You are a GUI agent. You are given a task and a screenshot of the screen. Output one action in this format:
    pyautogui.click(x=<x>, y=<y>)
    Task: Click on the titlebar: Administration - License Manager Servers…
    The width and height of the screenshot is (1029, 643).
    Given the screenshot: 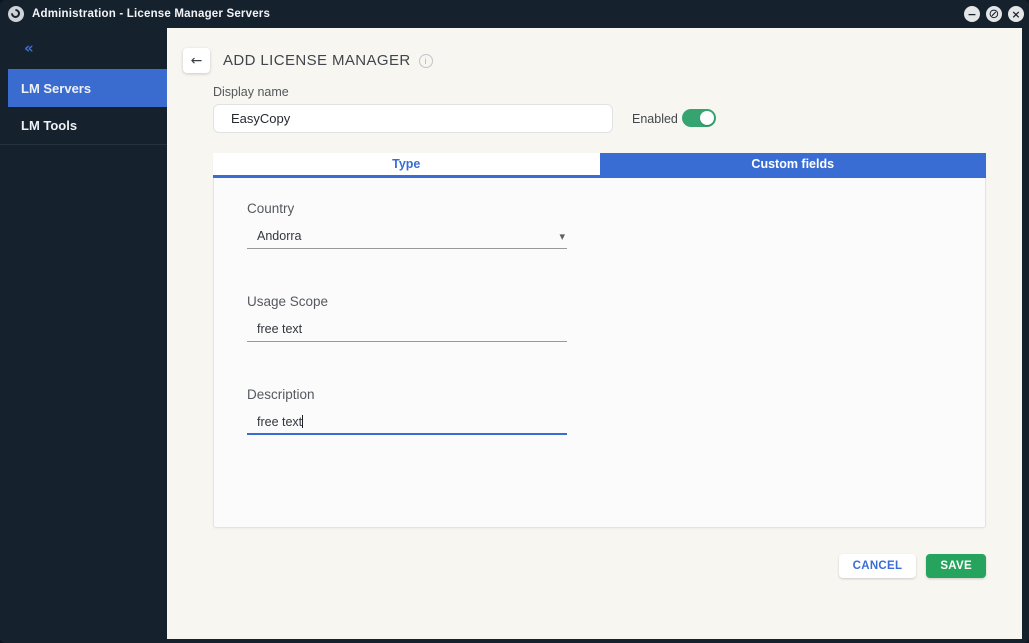 What is the action you would take?
    pyautogui.click(x=514, y=14)
    